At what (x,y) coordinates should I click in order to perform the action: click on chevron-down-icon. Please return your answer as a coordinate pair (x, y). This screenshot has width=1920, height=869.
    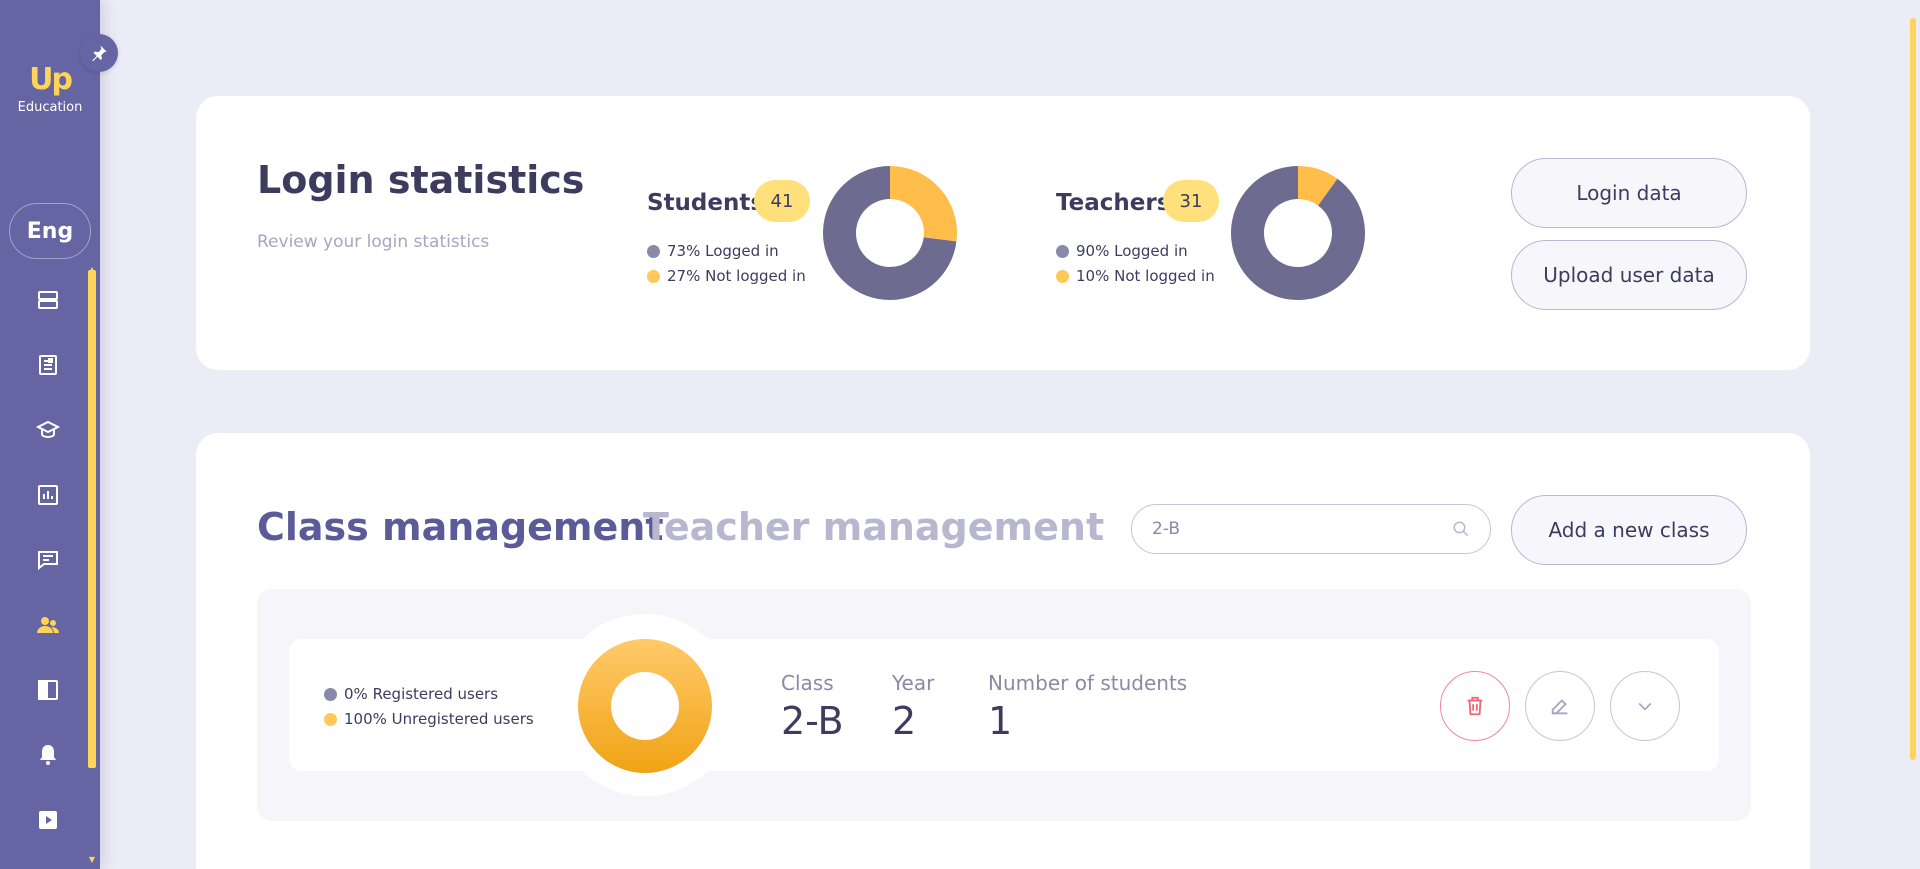
    Looking at the image, I should click on (1645, 706).